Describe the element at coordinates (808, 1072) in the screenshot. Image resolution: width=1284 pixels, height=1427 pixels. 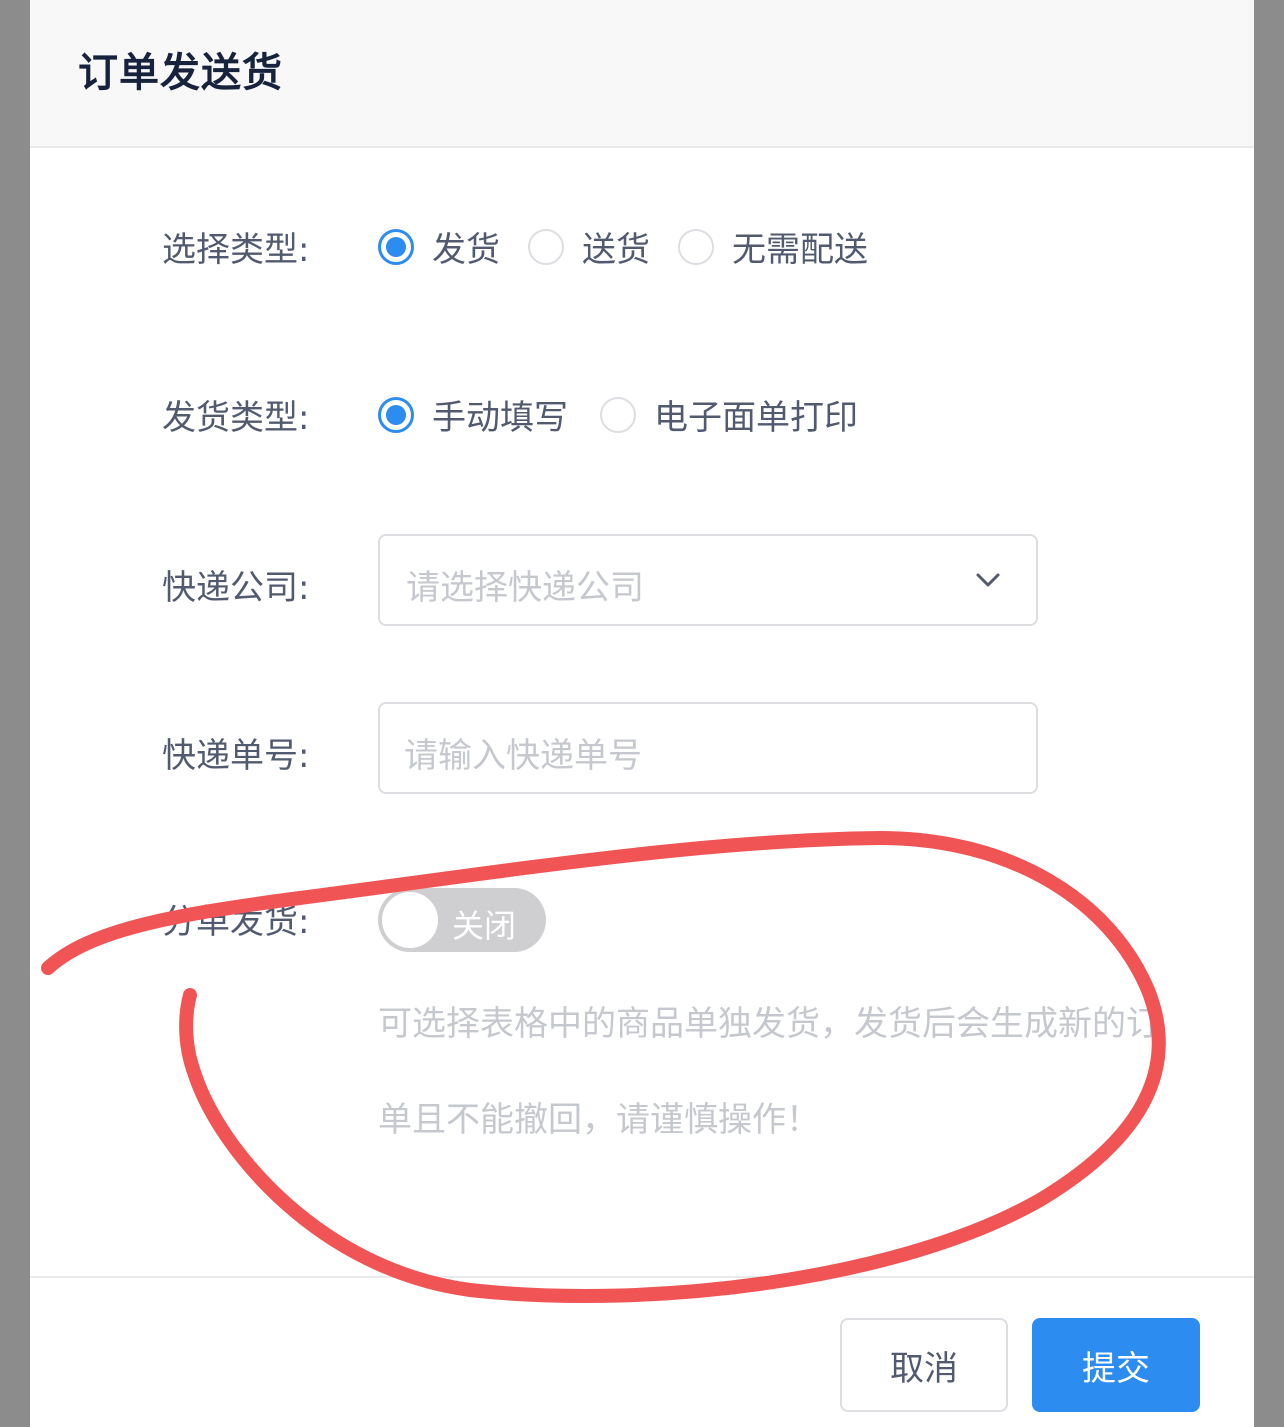
I see `split-shipment-tip: 可选择表格中的商品单独发货，发货后会生成新的订 单且不能撤回，请谨慎操作！` at that location.